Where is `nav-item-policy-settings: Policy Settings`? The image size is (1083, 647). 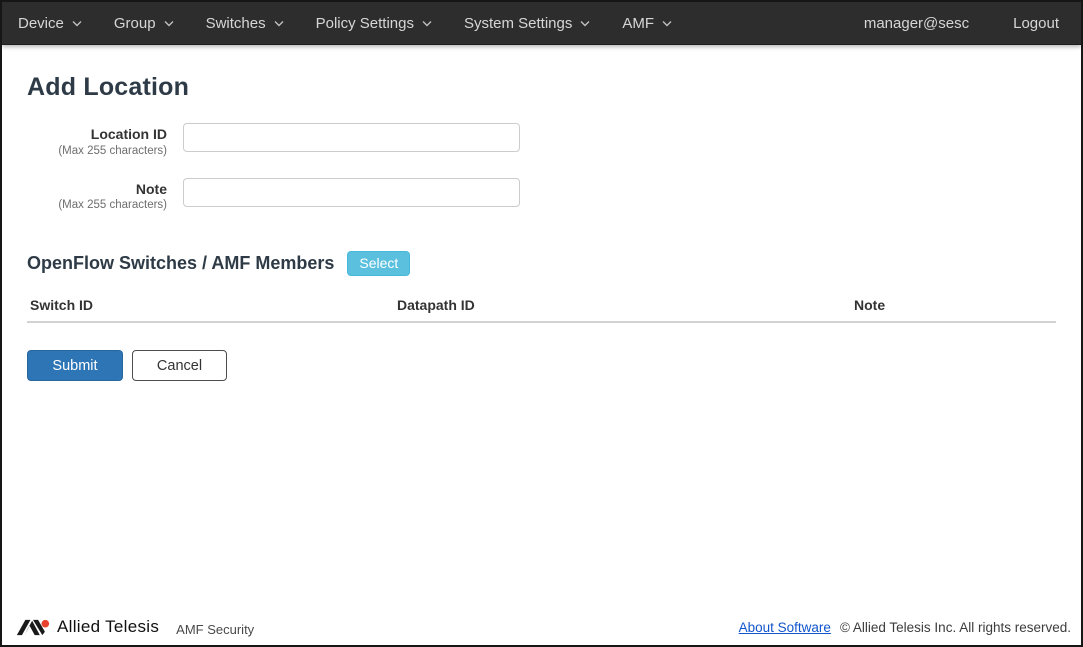
nav-item-policy-settings: Policy Settings is located at coordinates (374, 23).